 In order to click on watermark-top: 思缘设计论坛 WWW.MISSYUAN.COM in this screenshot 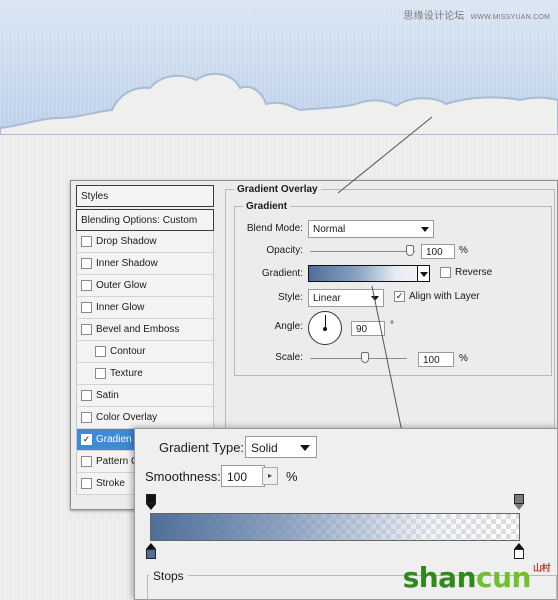, I will do `click(476, 14)`.